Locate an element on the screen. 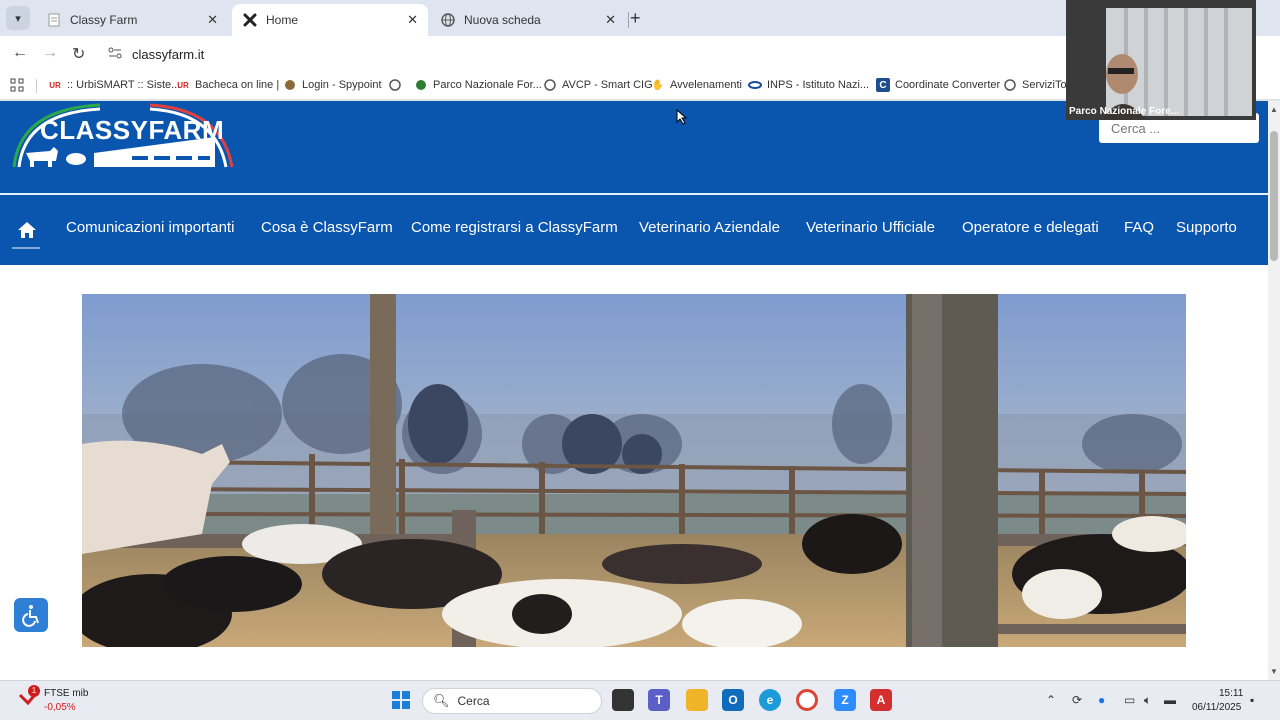 The image size is (1280, 720). tab-search-dropdown-icon: ▾ is located at coordinates (18, 18).